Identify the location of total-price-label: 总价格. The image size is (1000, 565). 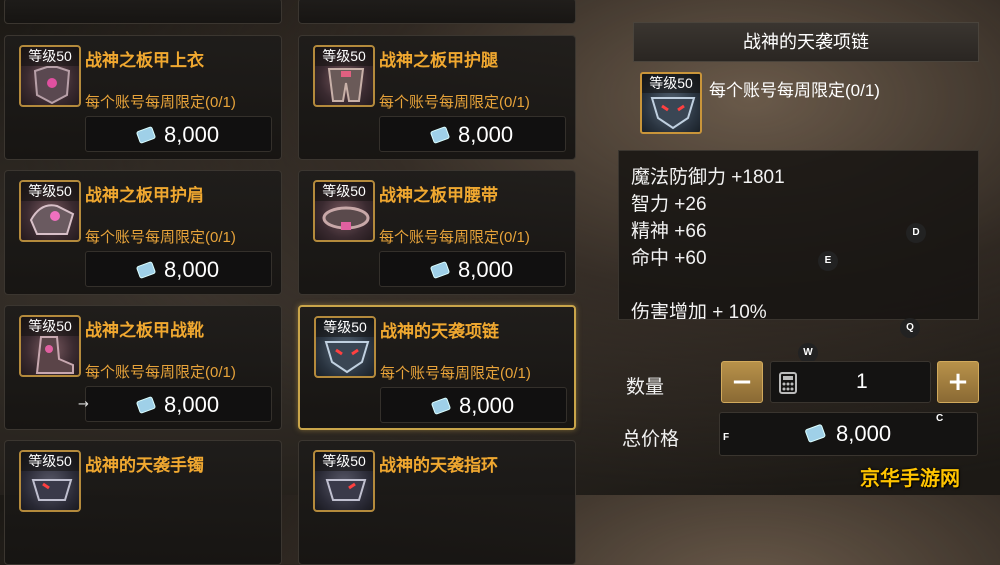
(651, 439).